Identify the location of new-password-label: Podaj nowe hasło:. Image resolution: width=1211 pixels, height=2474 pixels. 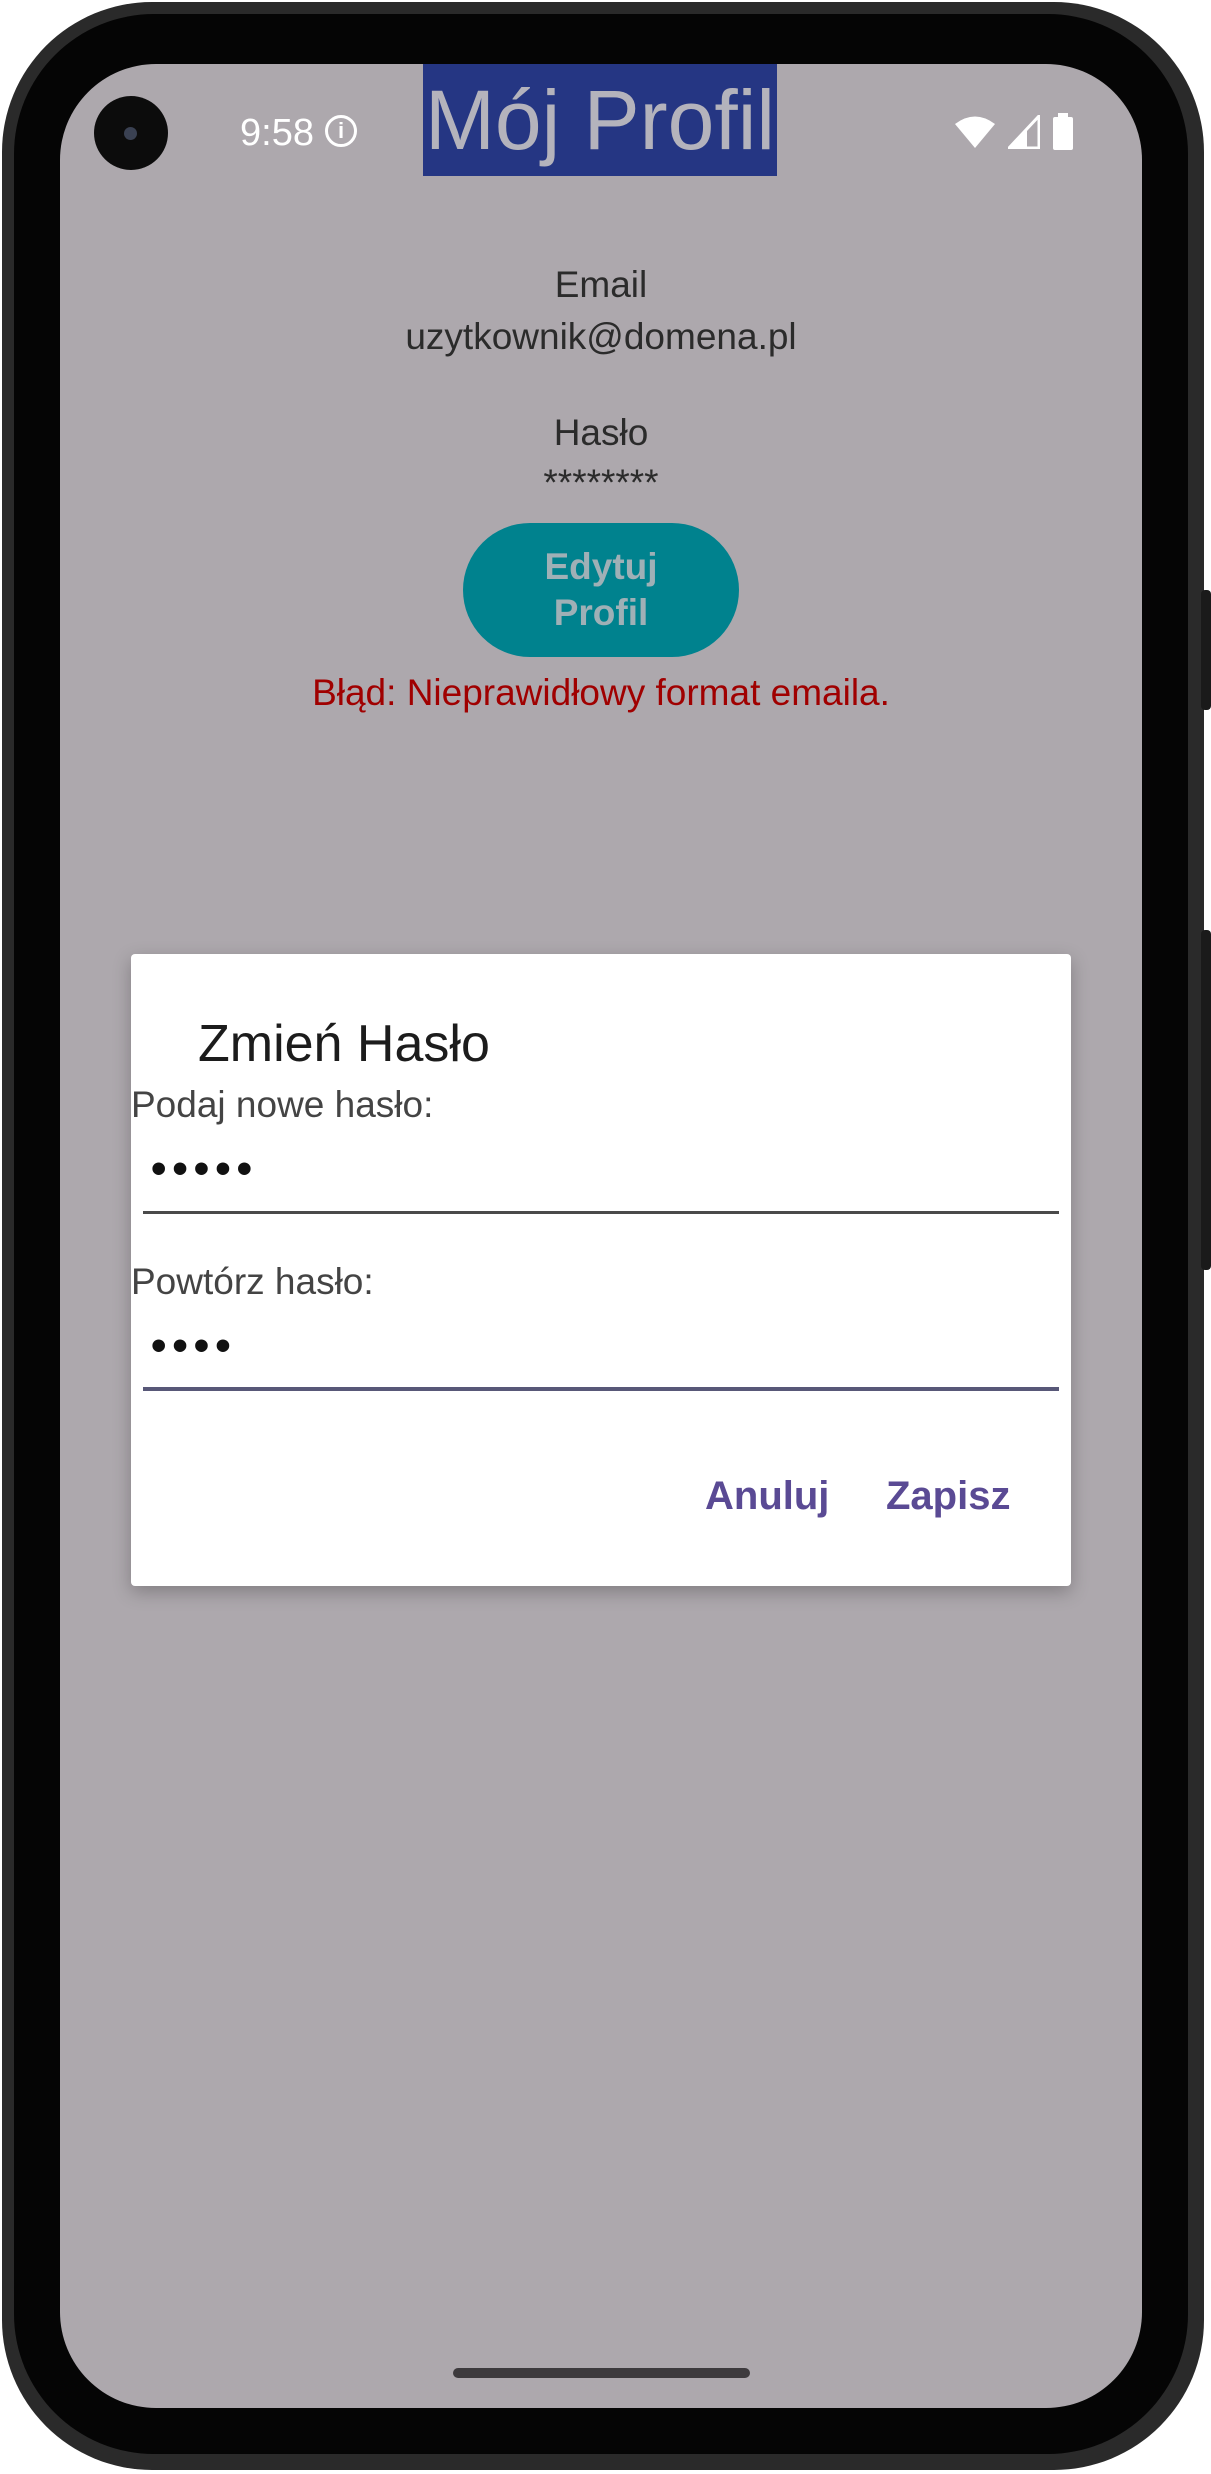
(282, 1104).